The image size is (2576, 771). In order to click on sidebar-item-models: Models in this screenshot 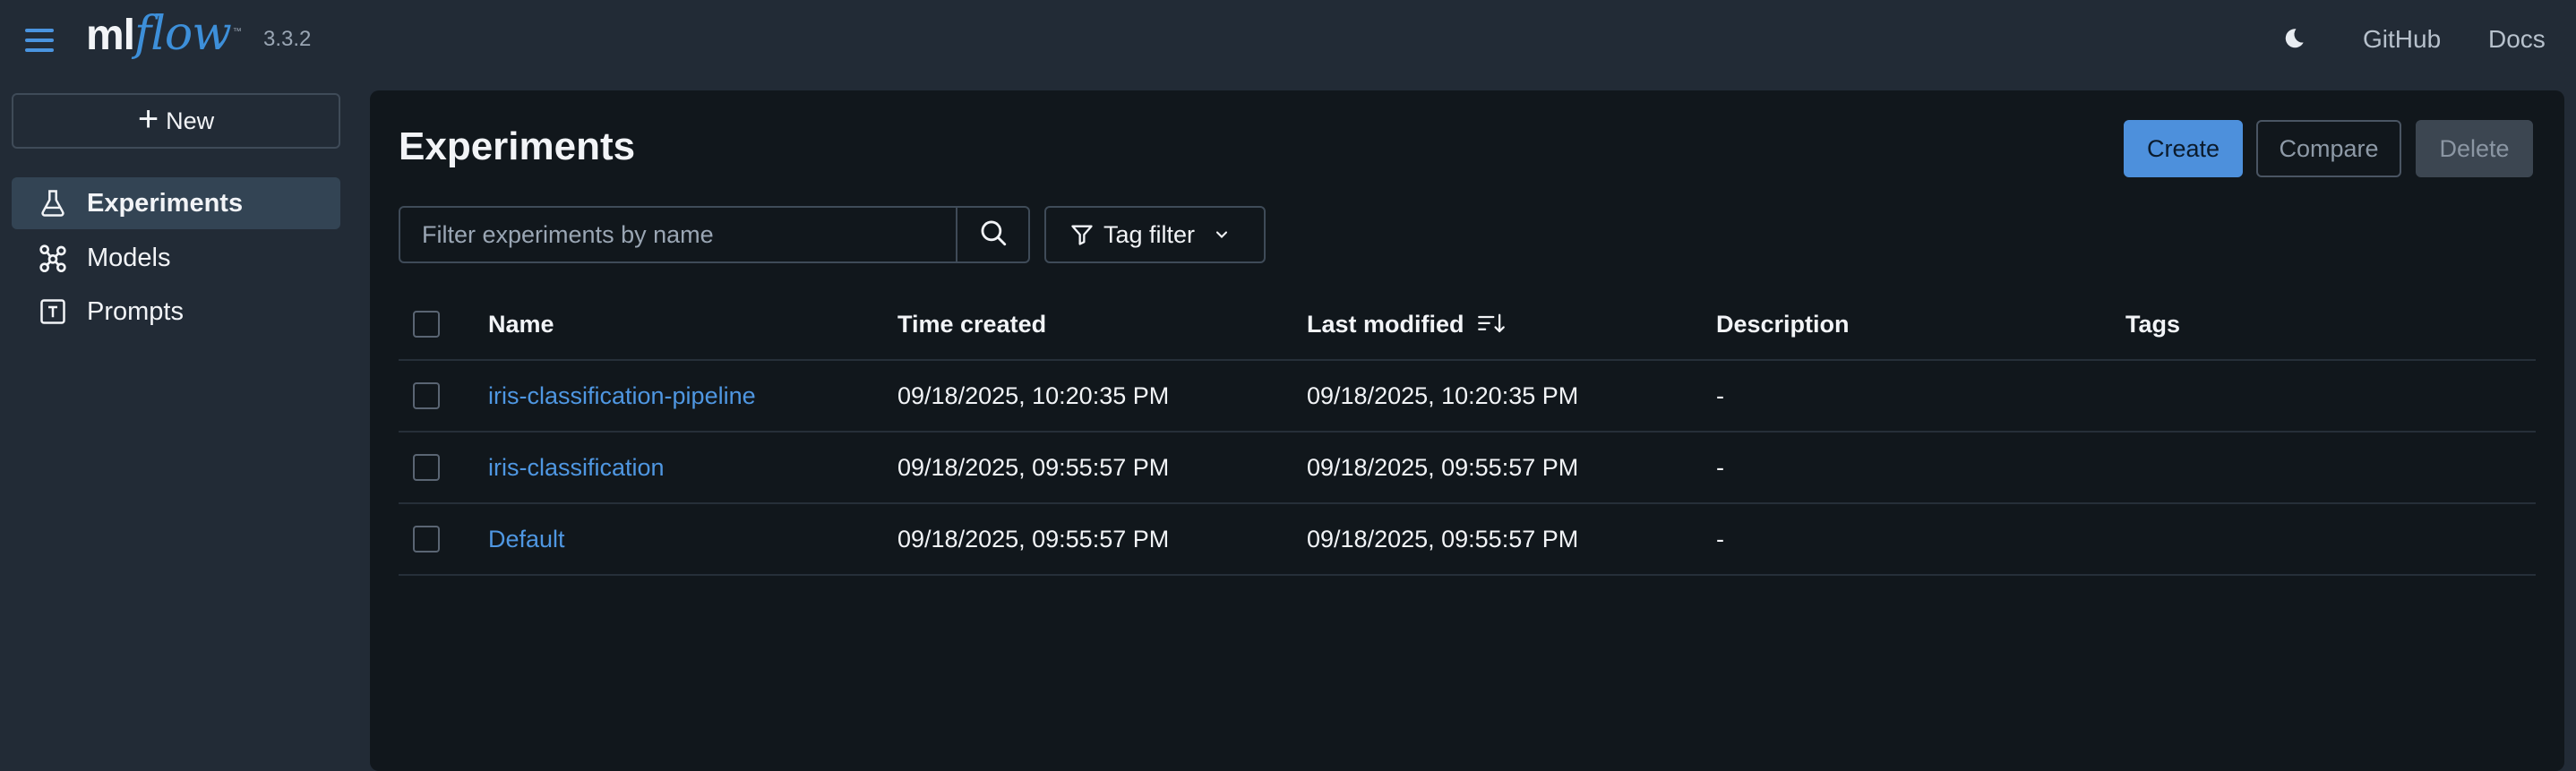, I will do `click(176, 258)`.